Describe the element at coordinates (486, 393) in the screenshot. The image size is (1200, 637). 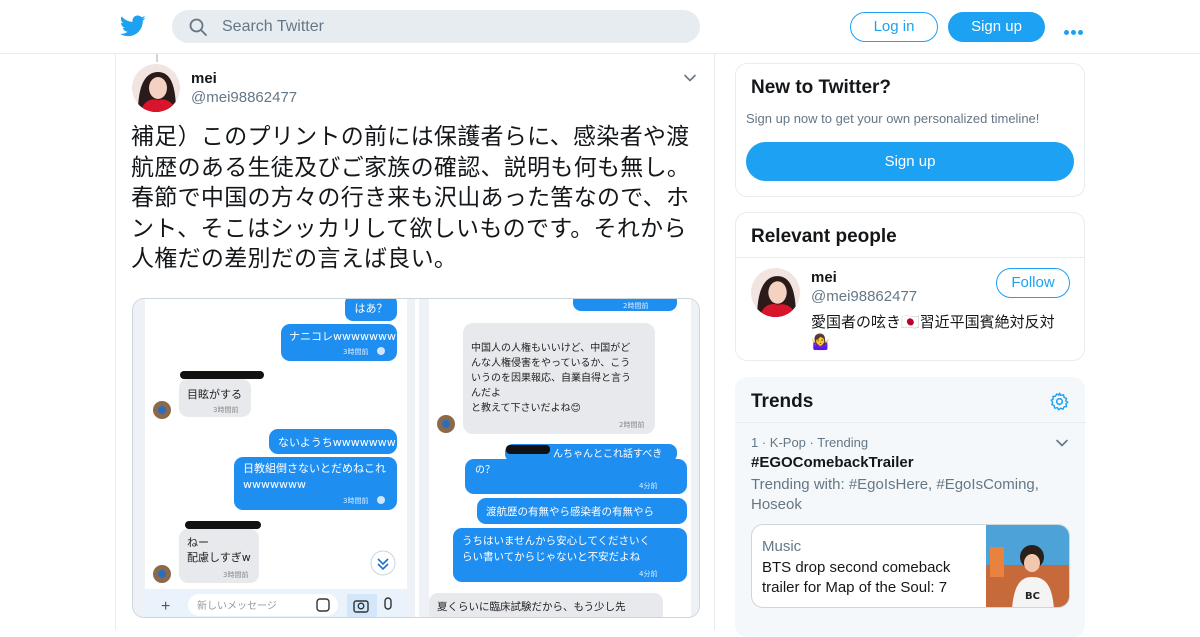
I see `svg-text: んだよ` at that location.